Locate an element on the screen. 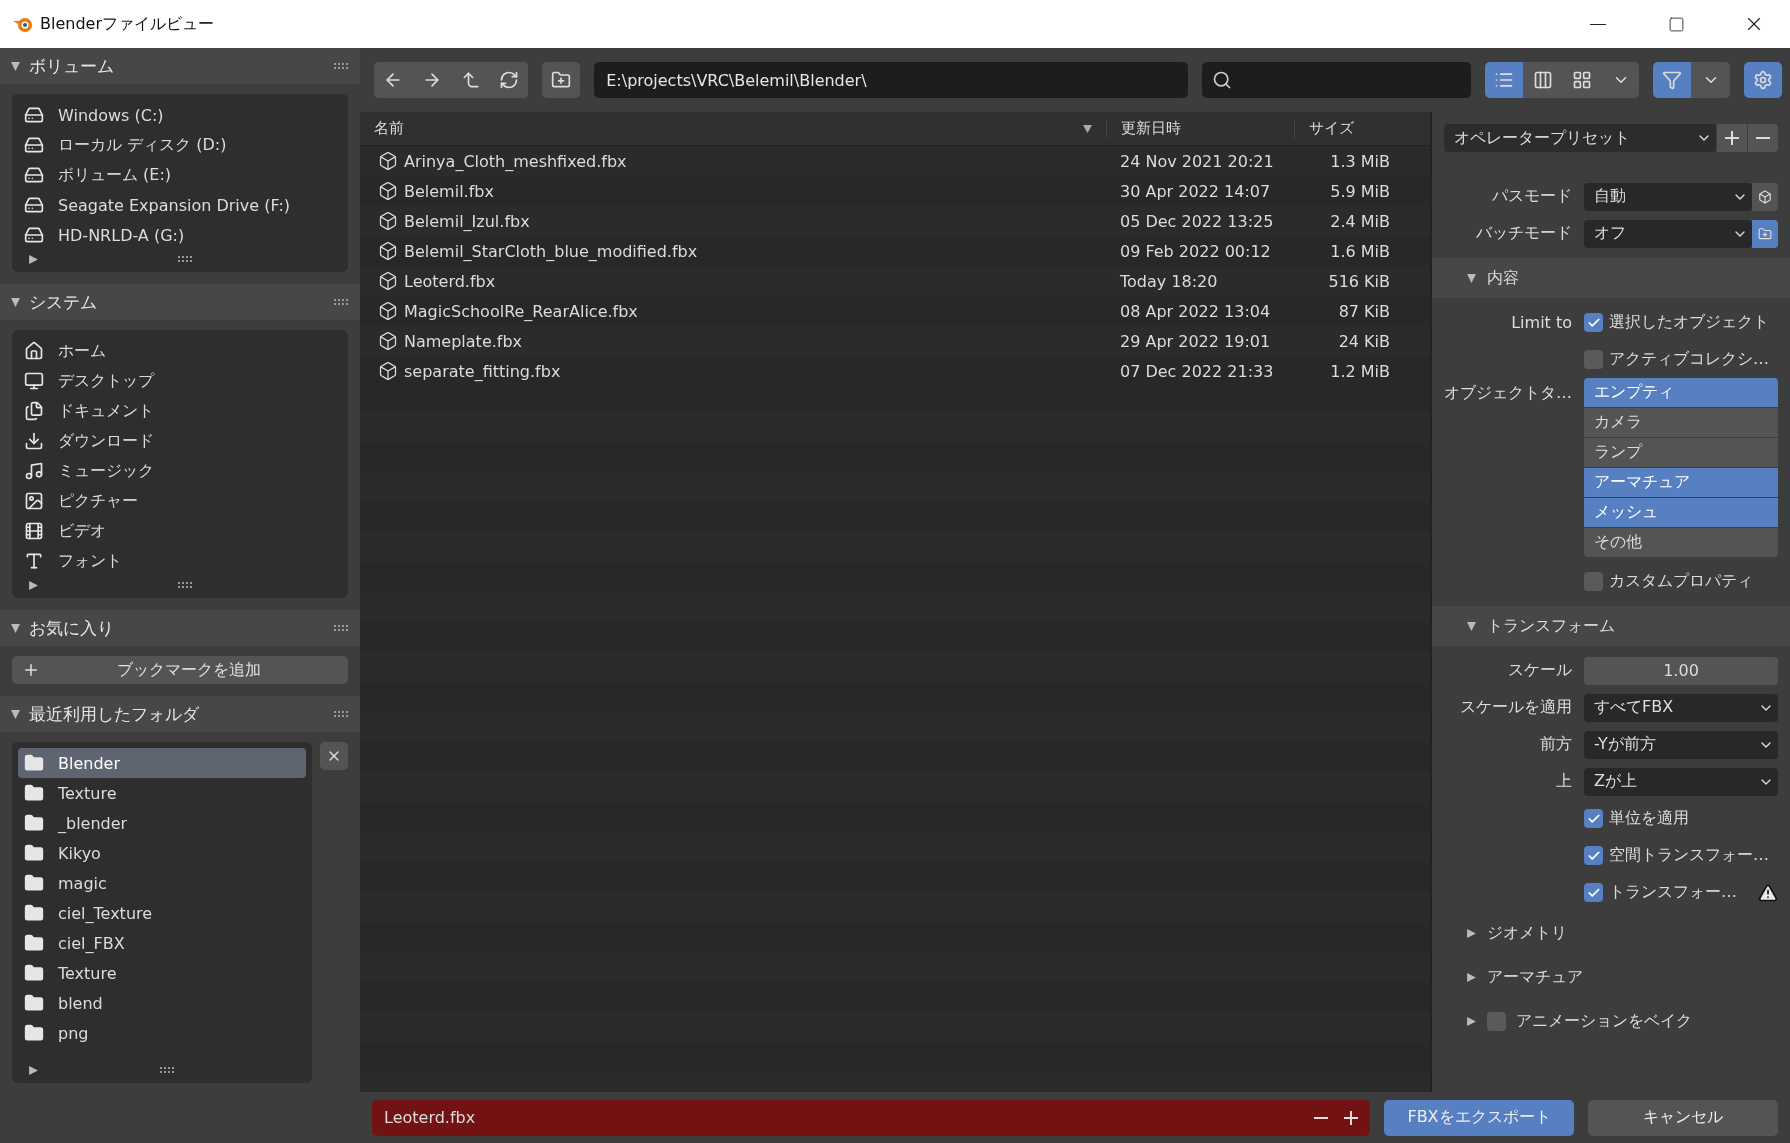 Image resolution: width=1790 pixels, height=1143 pixels. search-field is located at coordinates (1337, 80).